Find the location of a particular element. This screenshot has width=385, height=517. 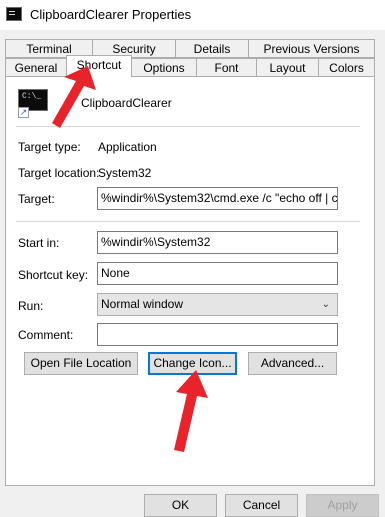

target-type-label: Target type: is located at coordinates (49, 147).